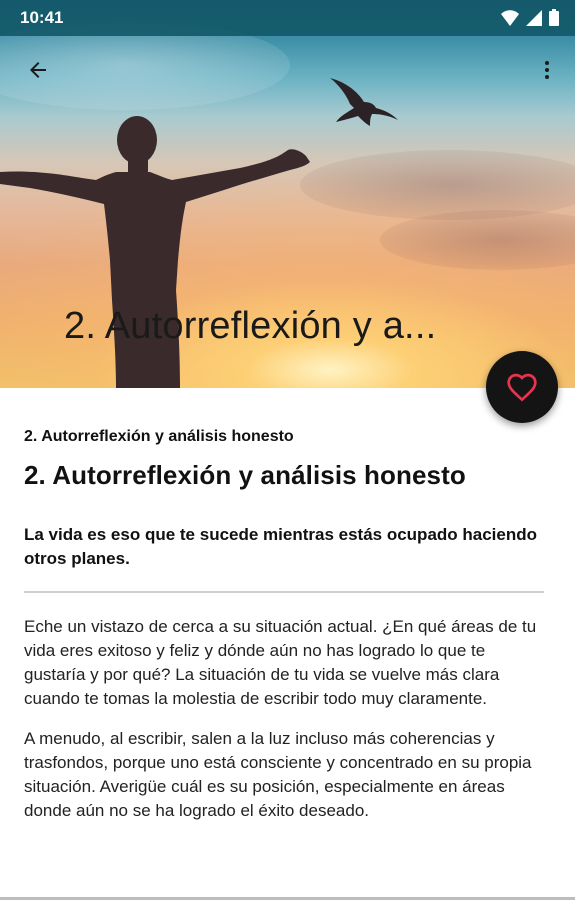 Image resolution: width=575 pixels, height=900 pixels. I want to click on favorite-button, so click(522, 387).